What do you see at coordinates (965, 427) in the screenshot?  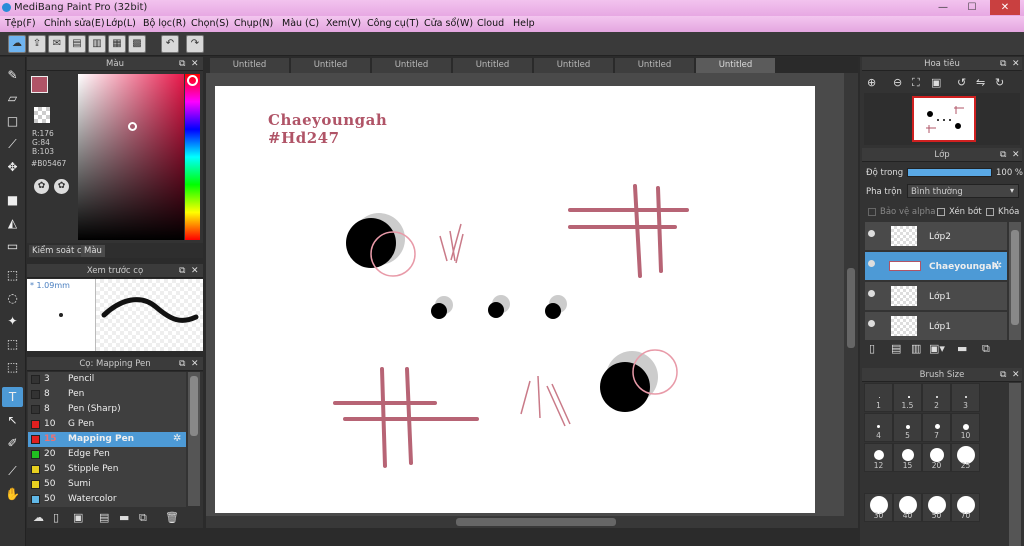 I see `brush-size-option: 10` at bounding box center [965, 427].